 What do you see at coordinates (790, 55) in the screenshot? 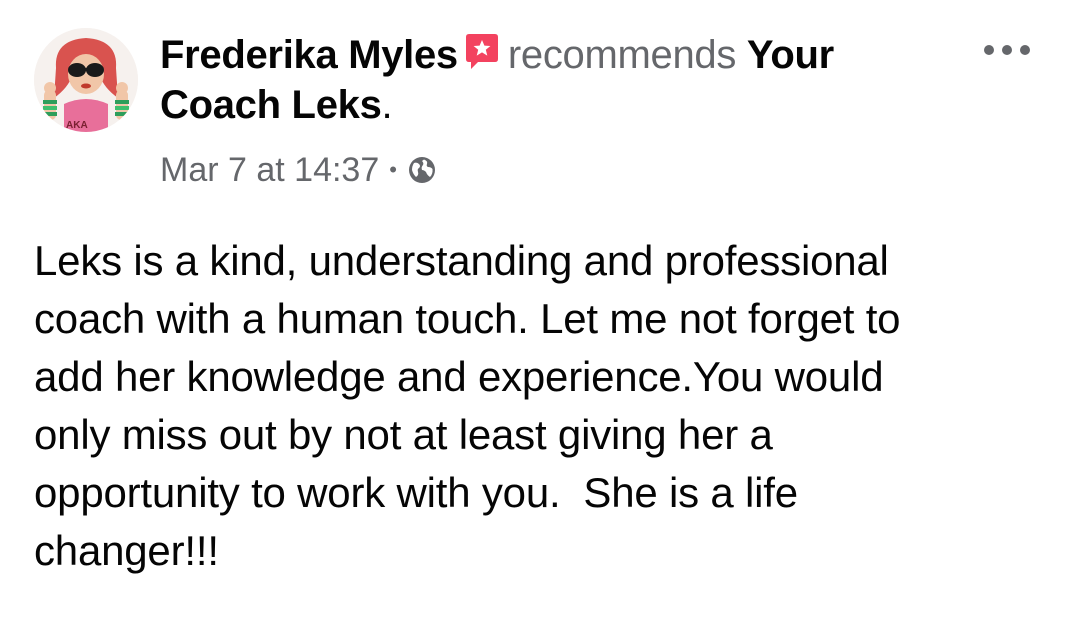
I see `page-name-link-part1: Your` at bounding box center [790, 55].